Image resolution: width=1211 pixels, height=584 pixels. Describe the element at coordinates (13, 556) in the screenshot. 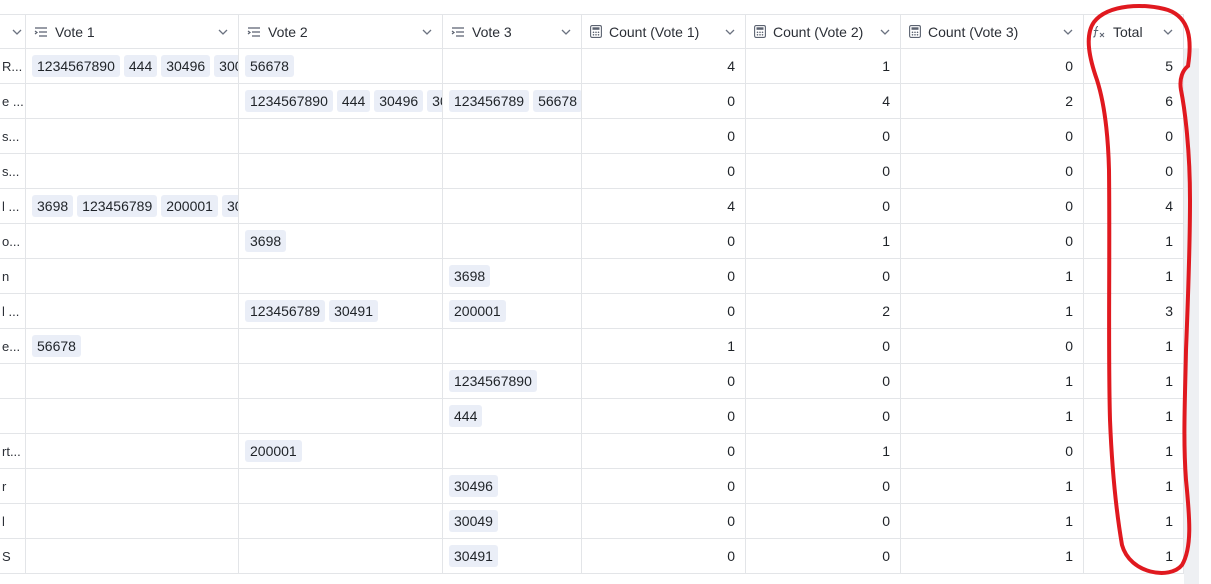

I see `name-cell: S` at that location.